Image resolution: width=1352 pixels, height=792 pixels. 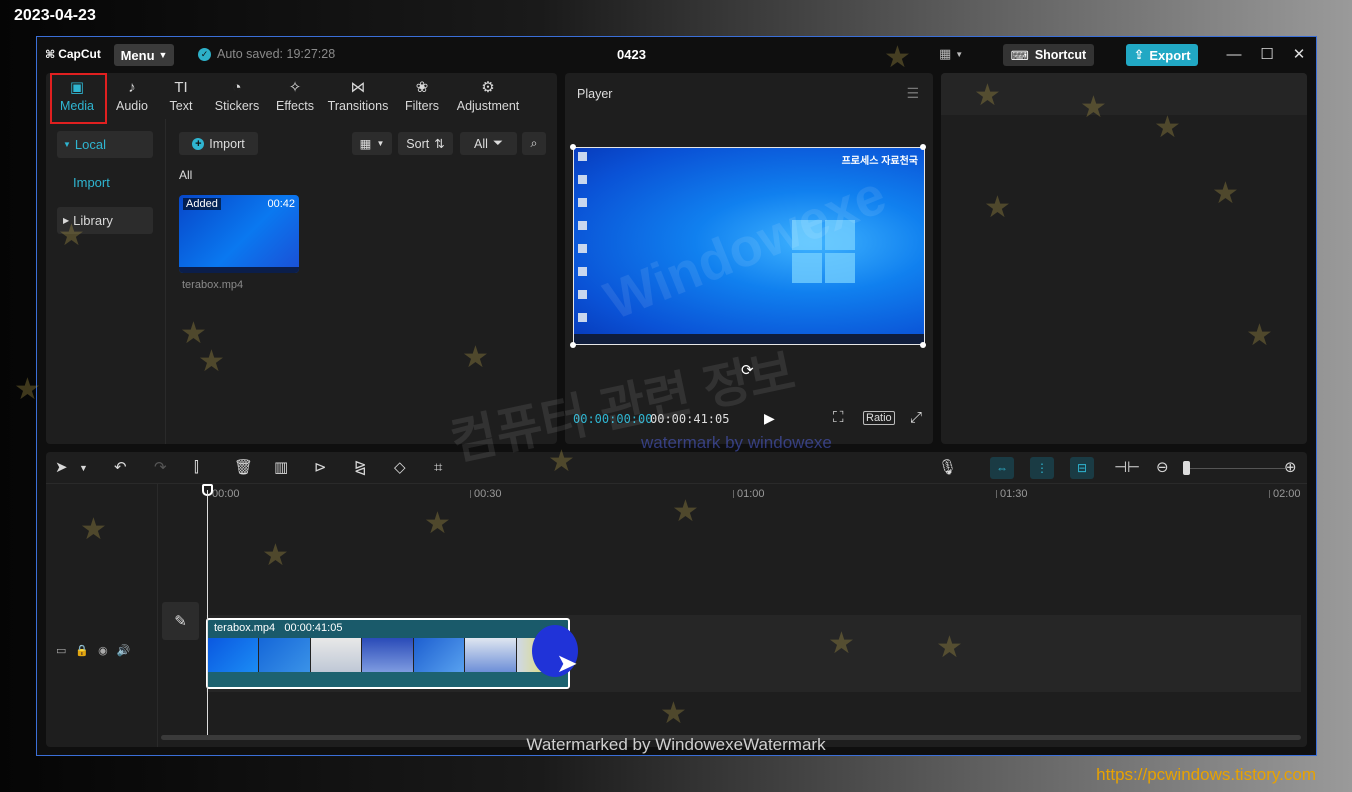 I want to click on preview-axis-icon: ⊣⊢, so click(x=1127, y=468).